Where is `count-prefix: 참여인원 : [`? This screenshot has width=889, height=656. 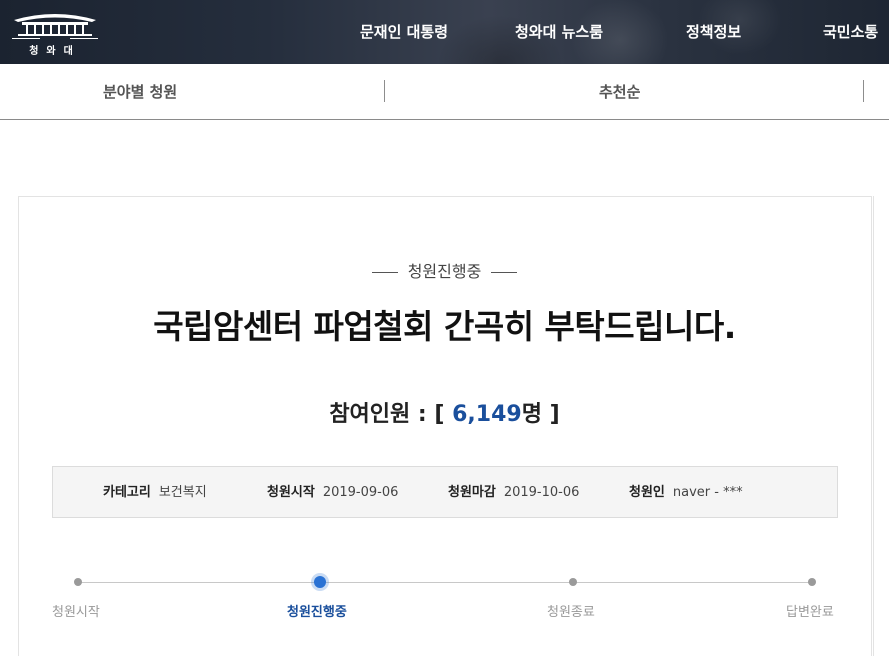
count-prefix: 참여인원 : [ is located at coordinates (391, 414).